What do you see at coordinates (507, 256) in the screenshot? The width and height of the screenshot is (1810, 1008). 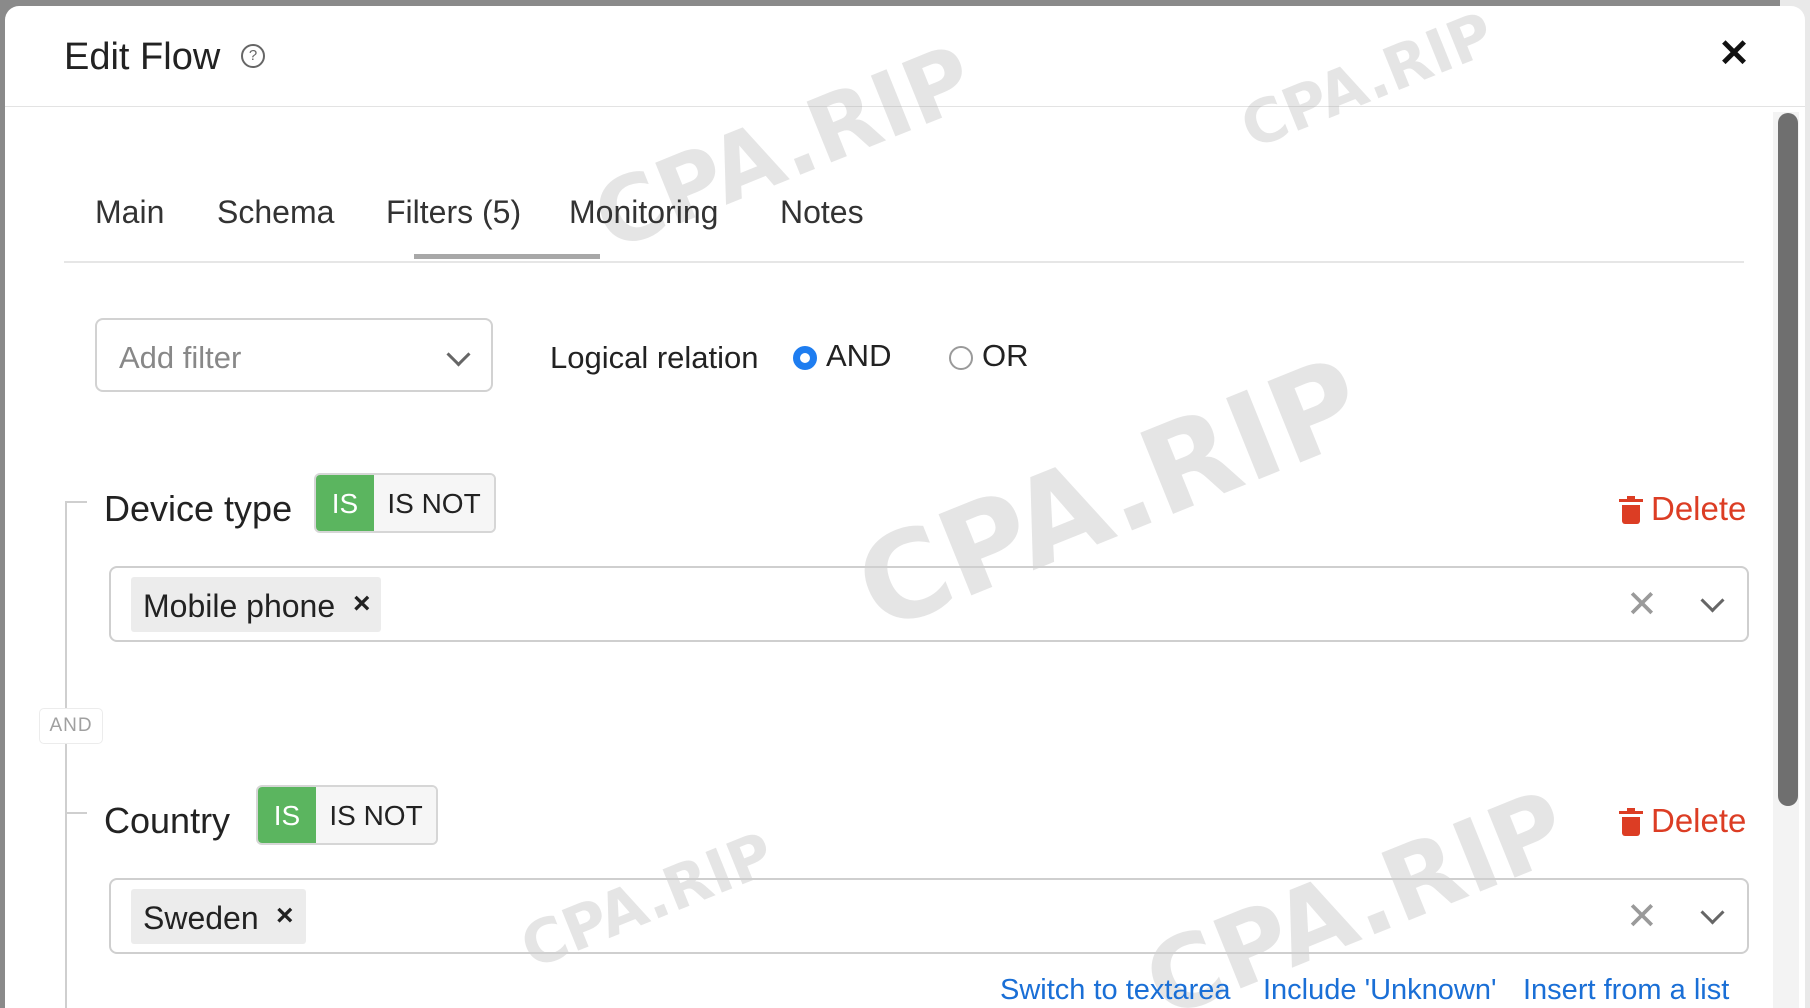 I see `active-tab-indicator` at bounding box center [507, 256].